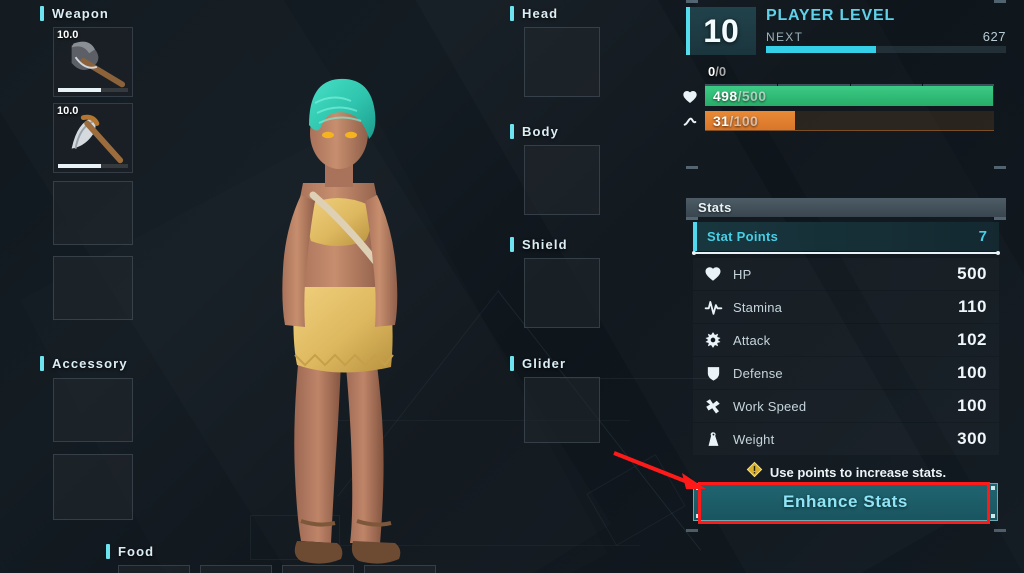 The width and height of the screenshot is (1024, 573). What do you see at coordinates (754, 472) in the screenshot?
I see `warning-icon` at bounding box center [754, 472].